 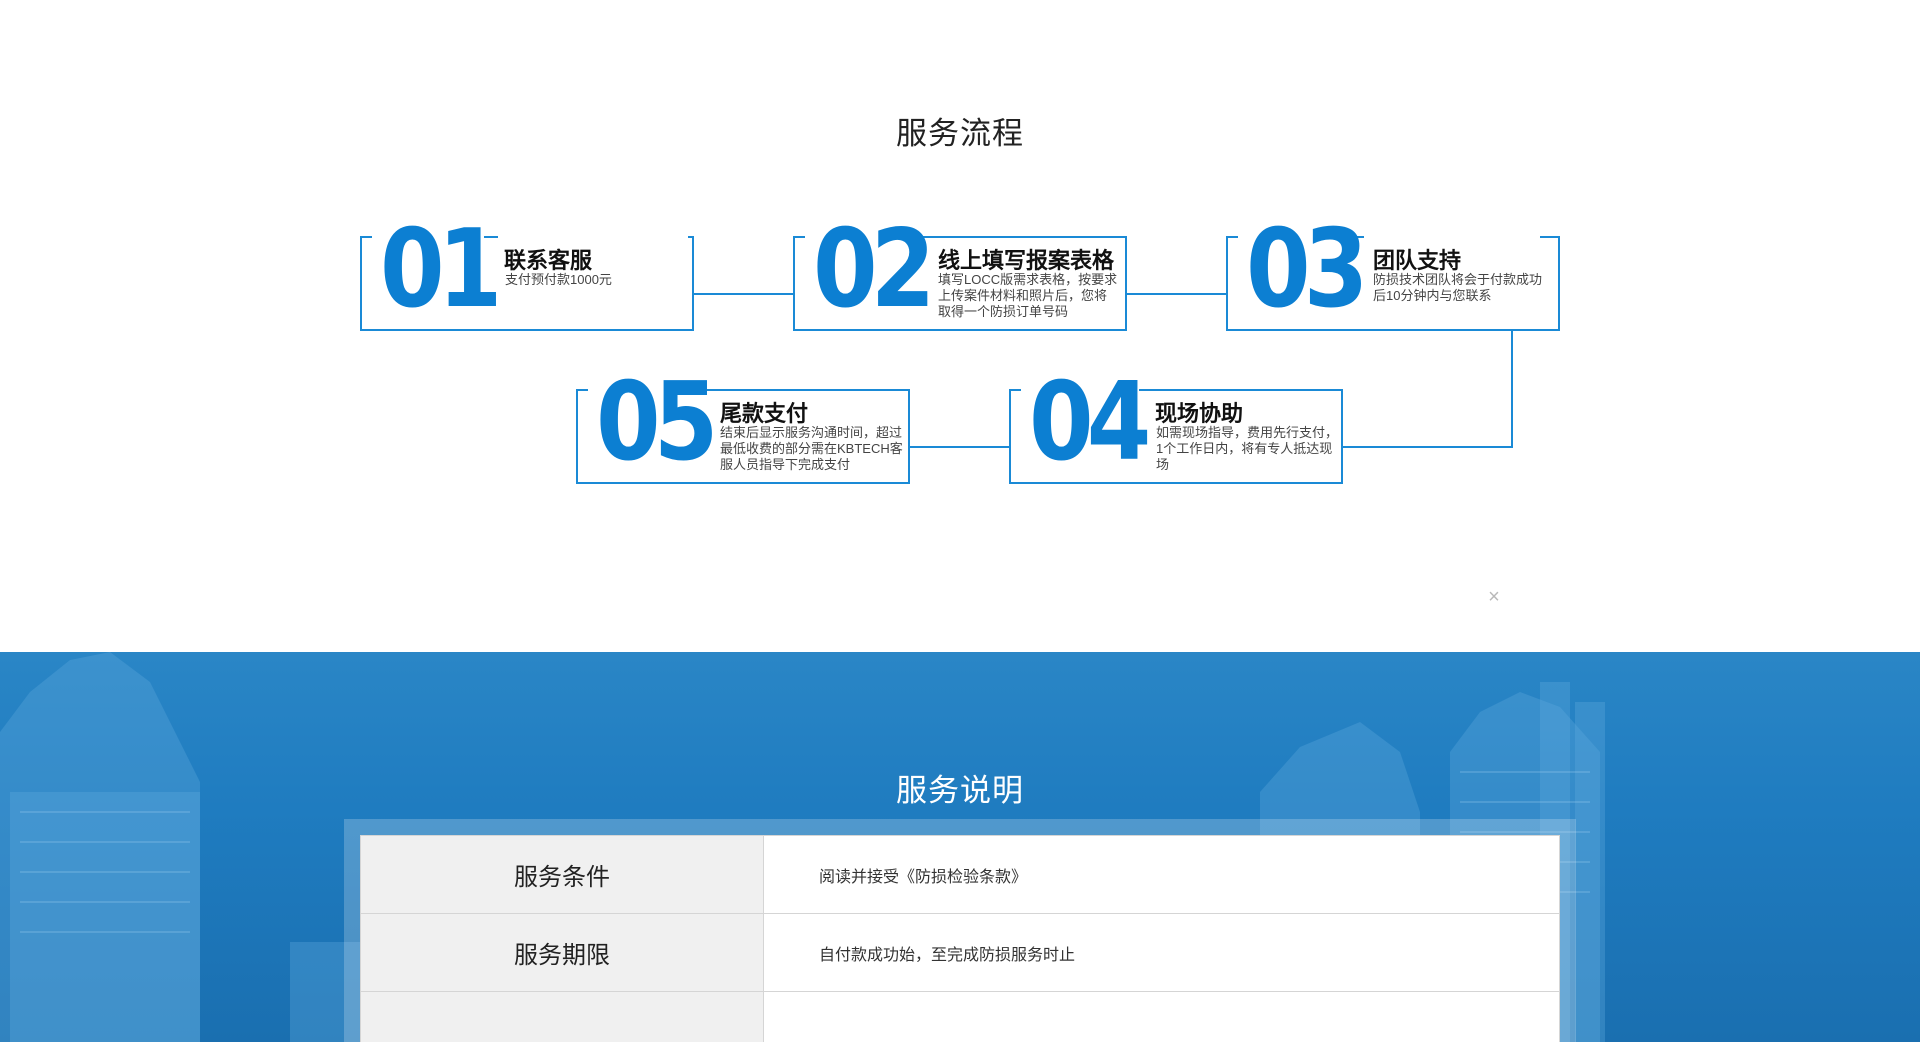 I want to click on table-row: 服务条件 阅读并接受《防损检验条款》, so click(x=960, y=874).